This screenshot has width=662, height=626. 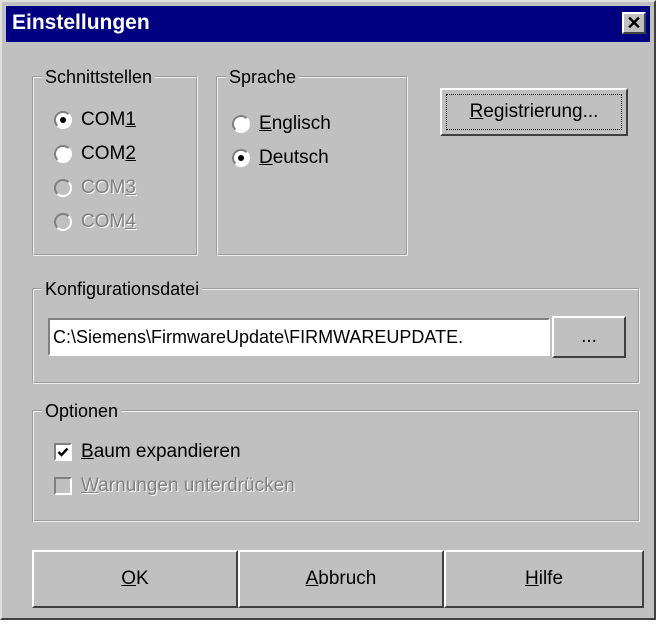 What do you see at coordinates (108, 119) in the screenshot?
I see `radio-com1-label: COM1` at bounding box center [108, 119].